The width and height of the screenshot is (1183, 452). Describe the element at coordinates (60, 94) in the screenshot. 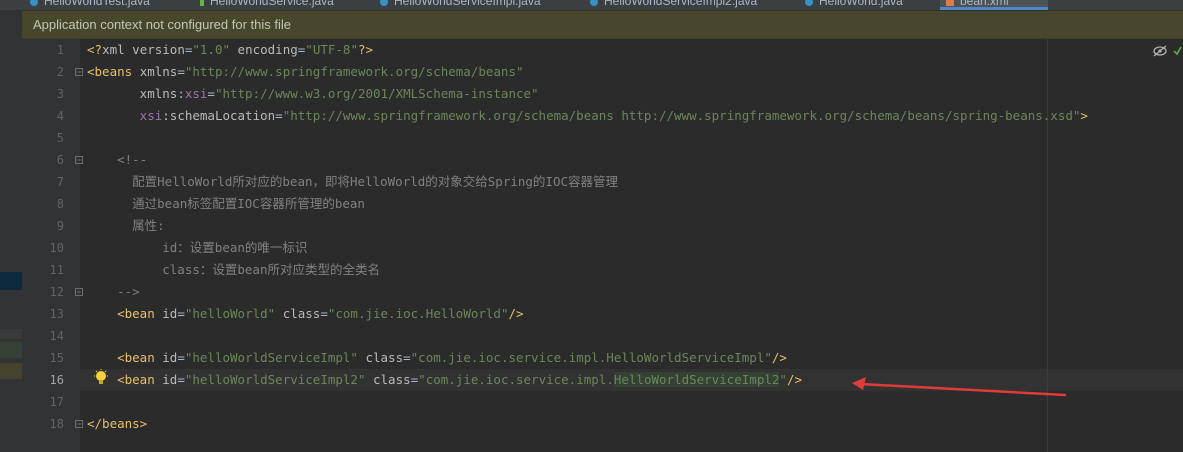

I see `line-number: 3` at that location.